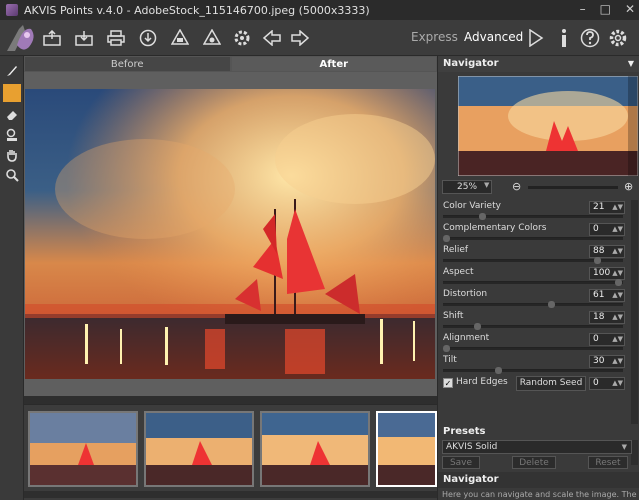  What do you see at coordinates (628, 186) in the screenshot?
I see `zoom-in-icon: ⊕` at bounding box center [628, 186].